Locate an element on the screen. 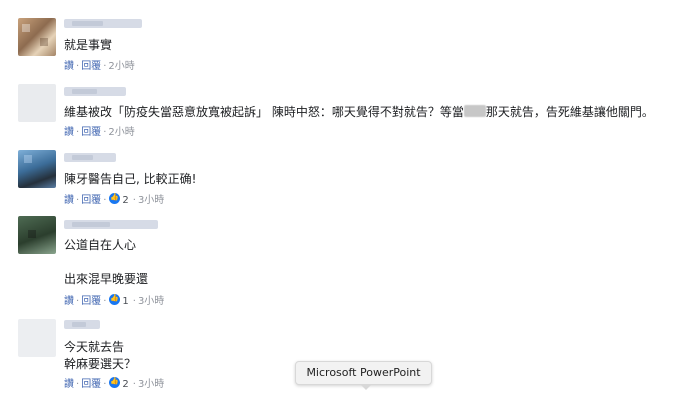 This screenshot has width=679, height=394. censored-blur is located at coordinates (474, 111).